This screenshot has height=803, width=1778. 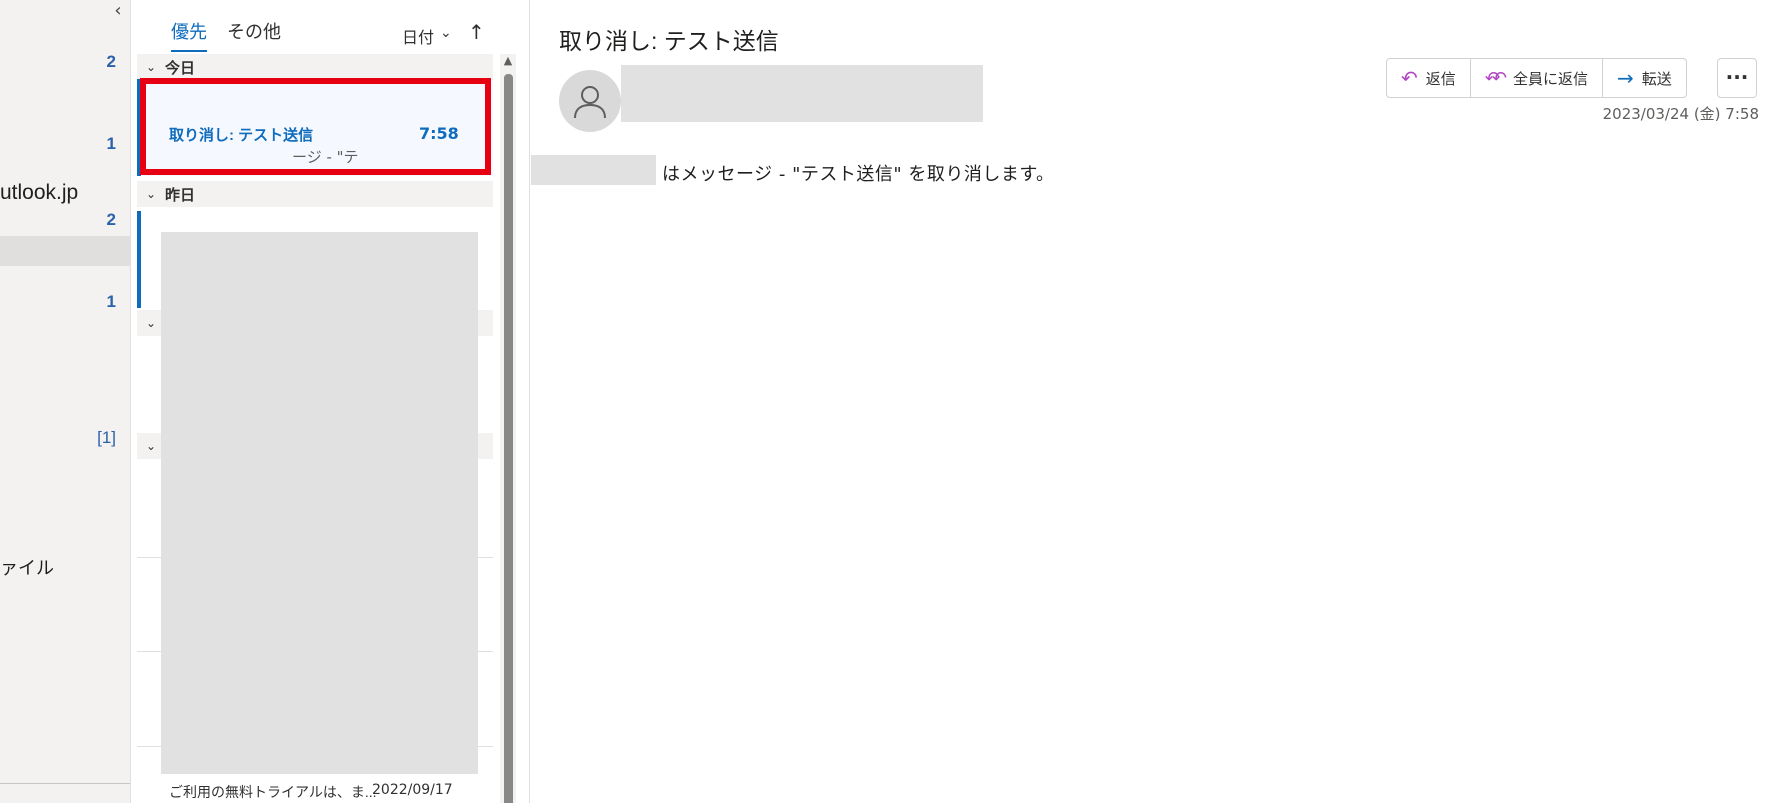 I want to click on mail-subject: 取り消し: テスト送信, so click(x=669, y=41).